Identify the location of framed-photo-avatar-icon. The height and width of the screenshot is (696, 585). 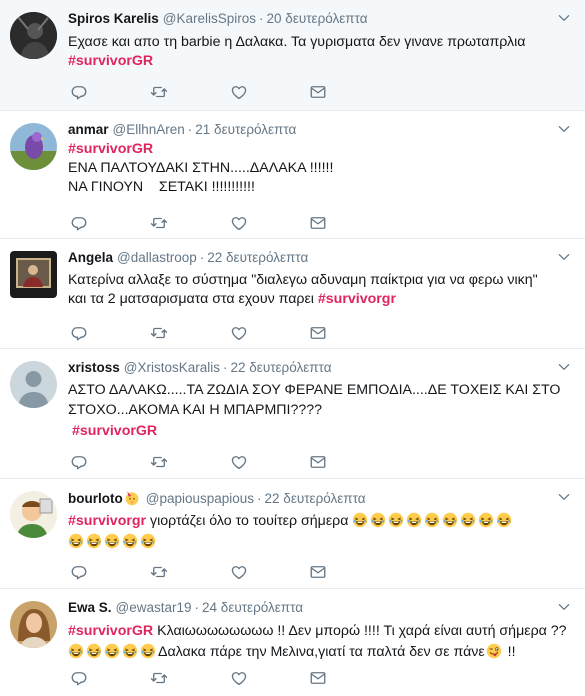
(33, 274).